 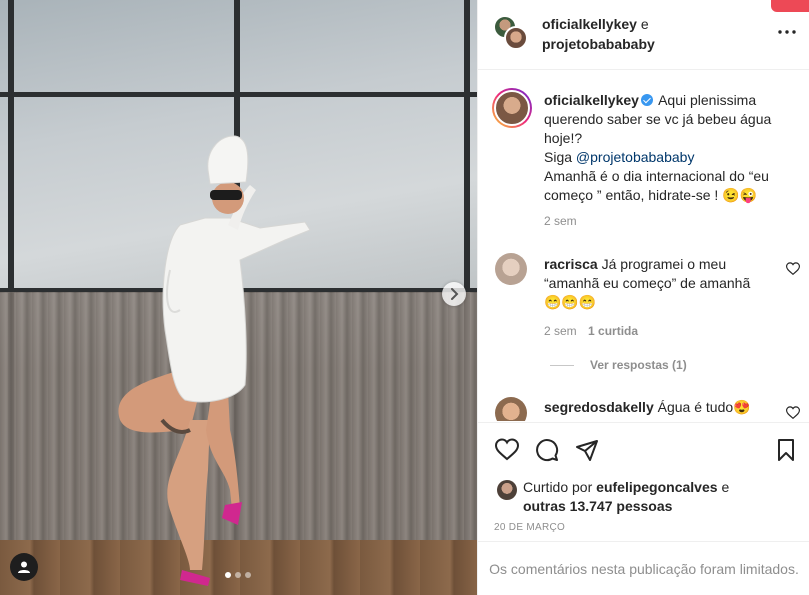 What do you see at coordinates (560, 331) in the screenshot?
I see `comment-timestamp: 2 sem` at bounding box center [560, 331].